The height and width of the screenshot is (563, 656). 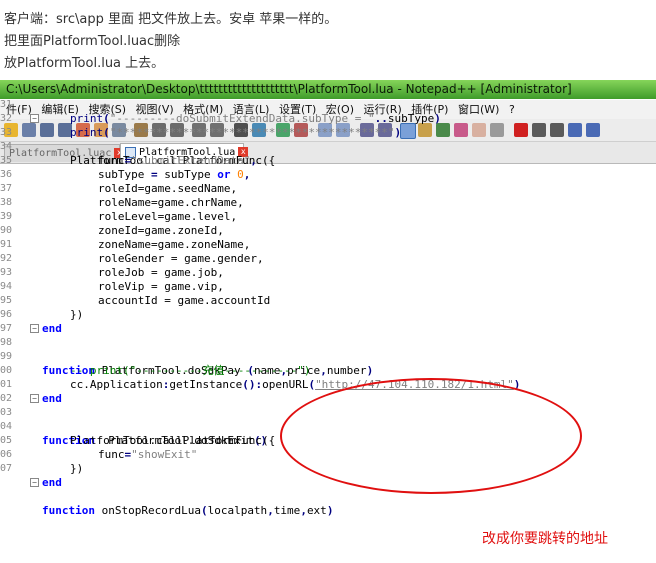 I want to click on code-text: PlatformTool.callPlatformFunc({, so click(x=173, y=440).